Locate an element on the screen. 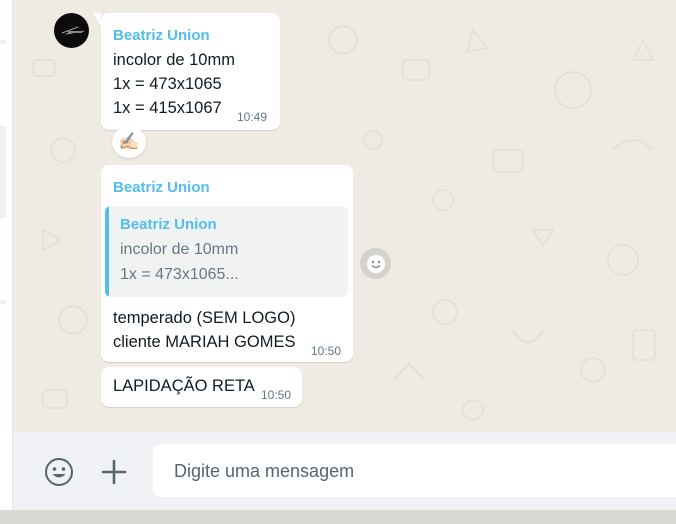 This screenshot has width=676, height=524. attach-button is located at coordinates (114, 472).